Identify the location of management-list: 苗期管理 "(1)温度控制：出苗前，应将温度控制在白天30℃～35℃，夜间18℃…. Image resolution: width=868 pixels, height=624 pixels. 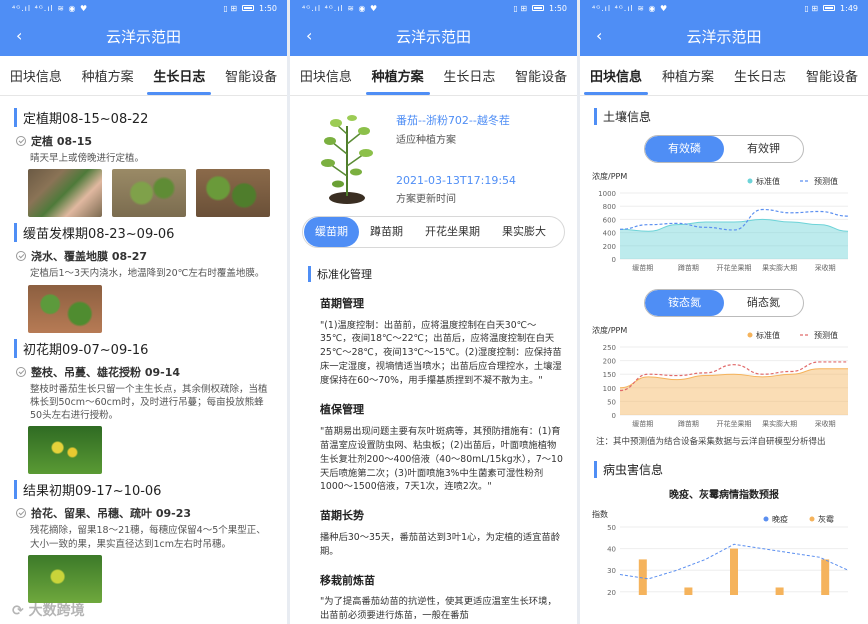
(442, 459).